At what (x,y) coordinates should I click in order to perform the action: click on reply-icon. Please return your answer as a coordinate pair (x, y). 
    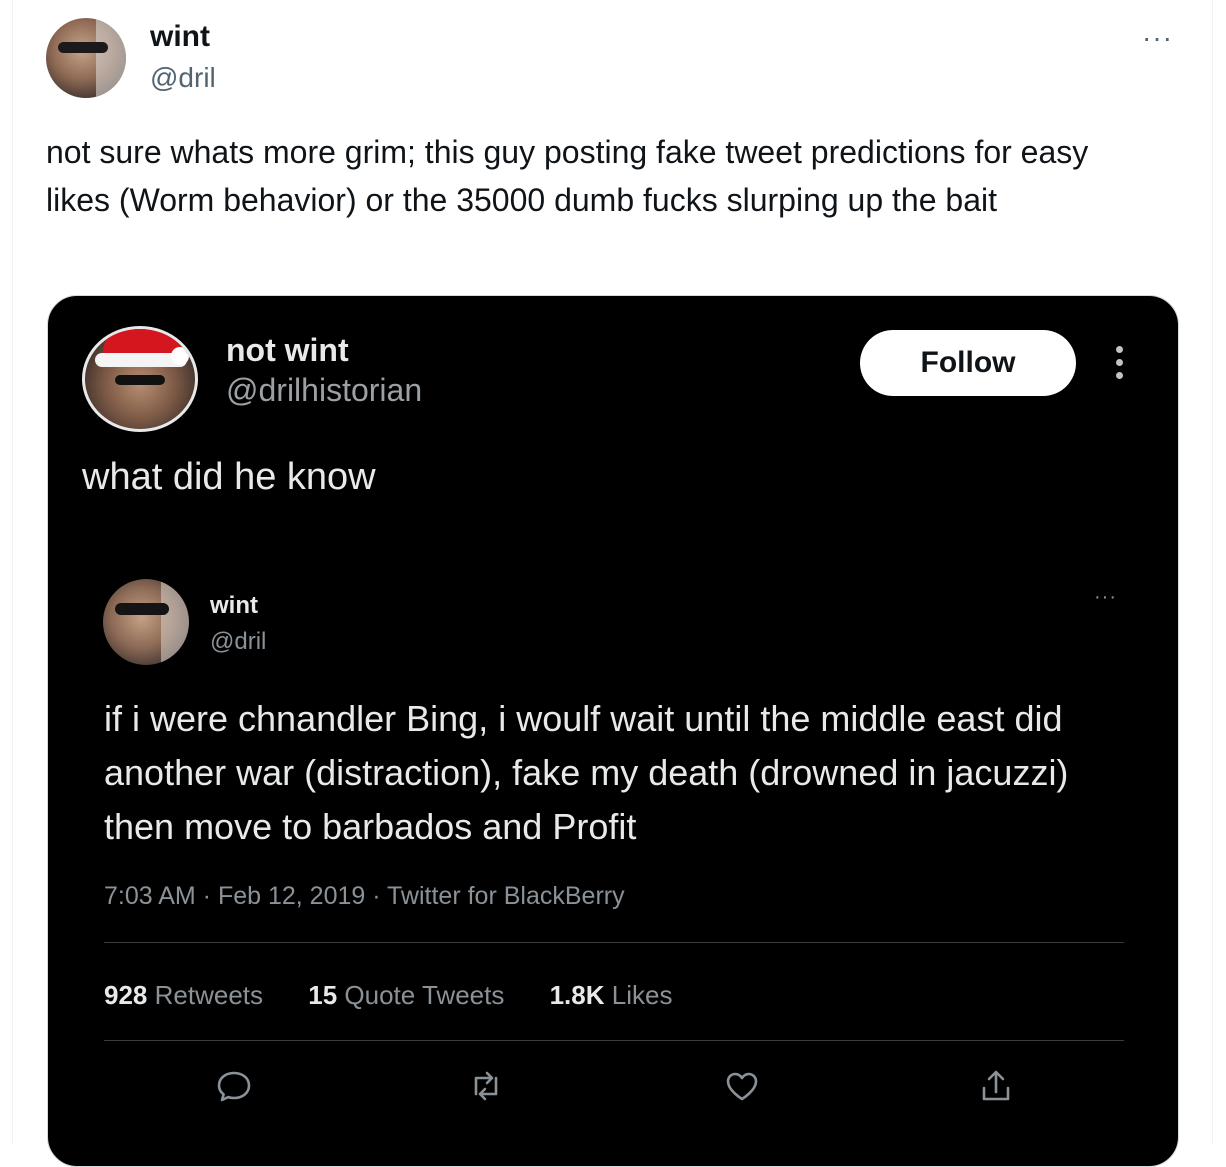
    Looking at the image, I should click on (234, 1086).